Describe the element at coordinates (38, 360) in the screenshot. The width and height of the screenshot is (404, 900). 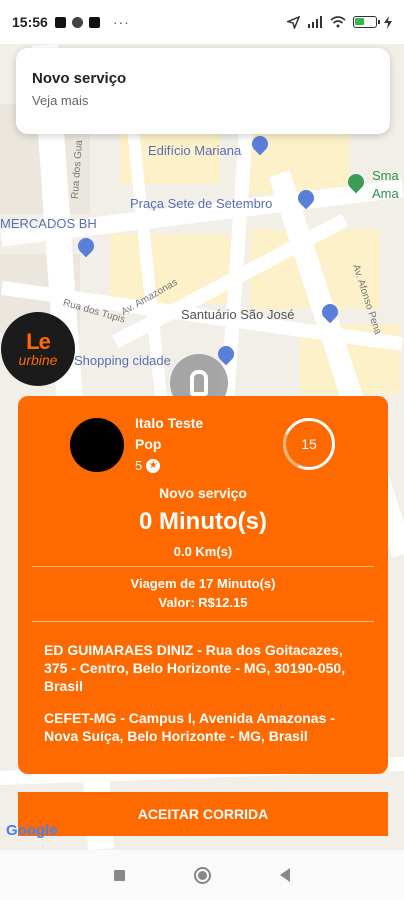
I see `logo-wordmark: urbine` at that location.